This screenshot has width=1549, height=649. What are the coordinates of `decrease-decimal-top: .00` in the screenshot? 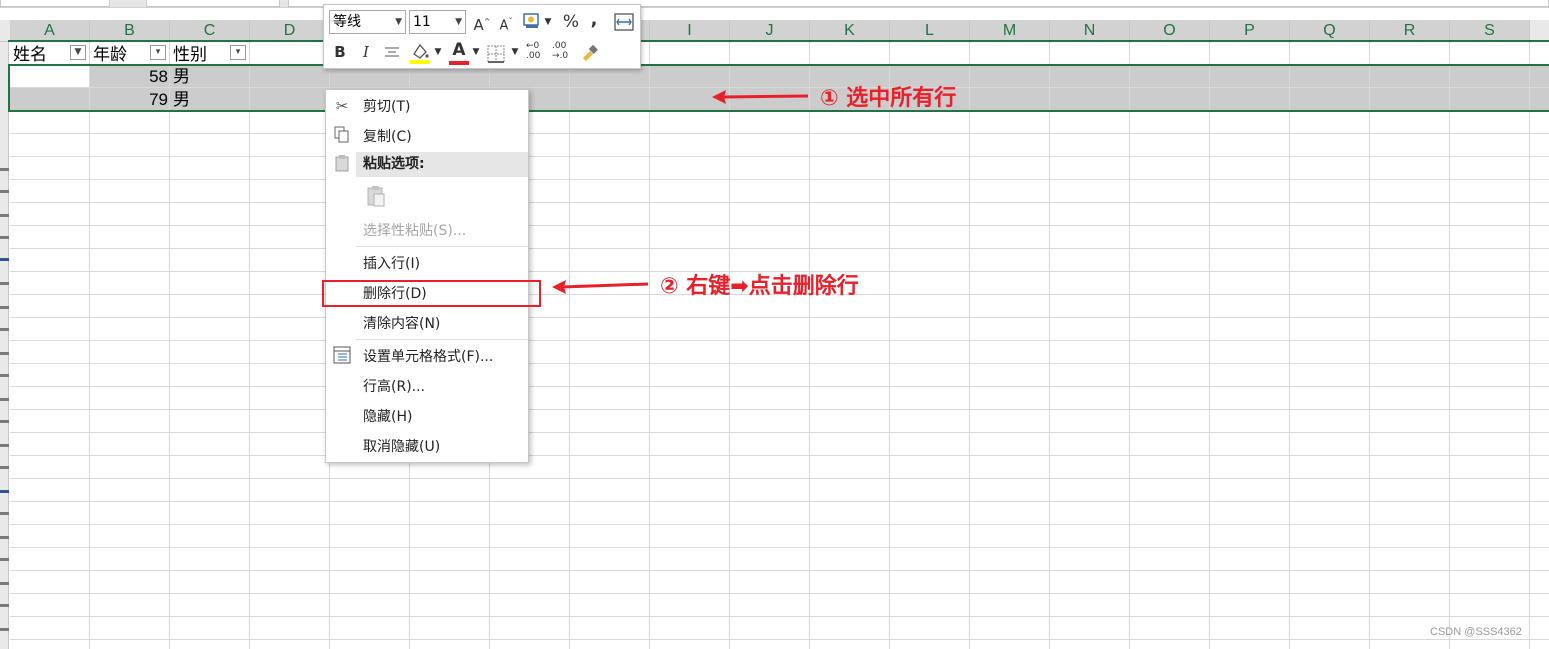 It's located at (559, 46).